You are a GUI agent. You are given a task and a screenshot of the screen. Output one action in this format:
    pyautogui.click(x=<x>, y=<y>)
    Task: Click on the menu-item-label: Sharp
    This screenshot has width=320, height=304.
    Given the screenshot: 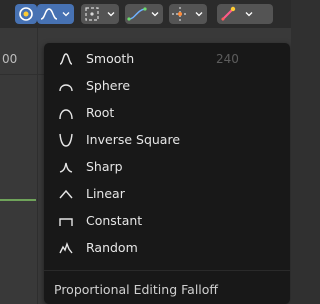 What is the action you would take?
    pyautogui.click(x=104, y=166)
    